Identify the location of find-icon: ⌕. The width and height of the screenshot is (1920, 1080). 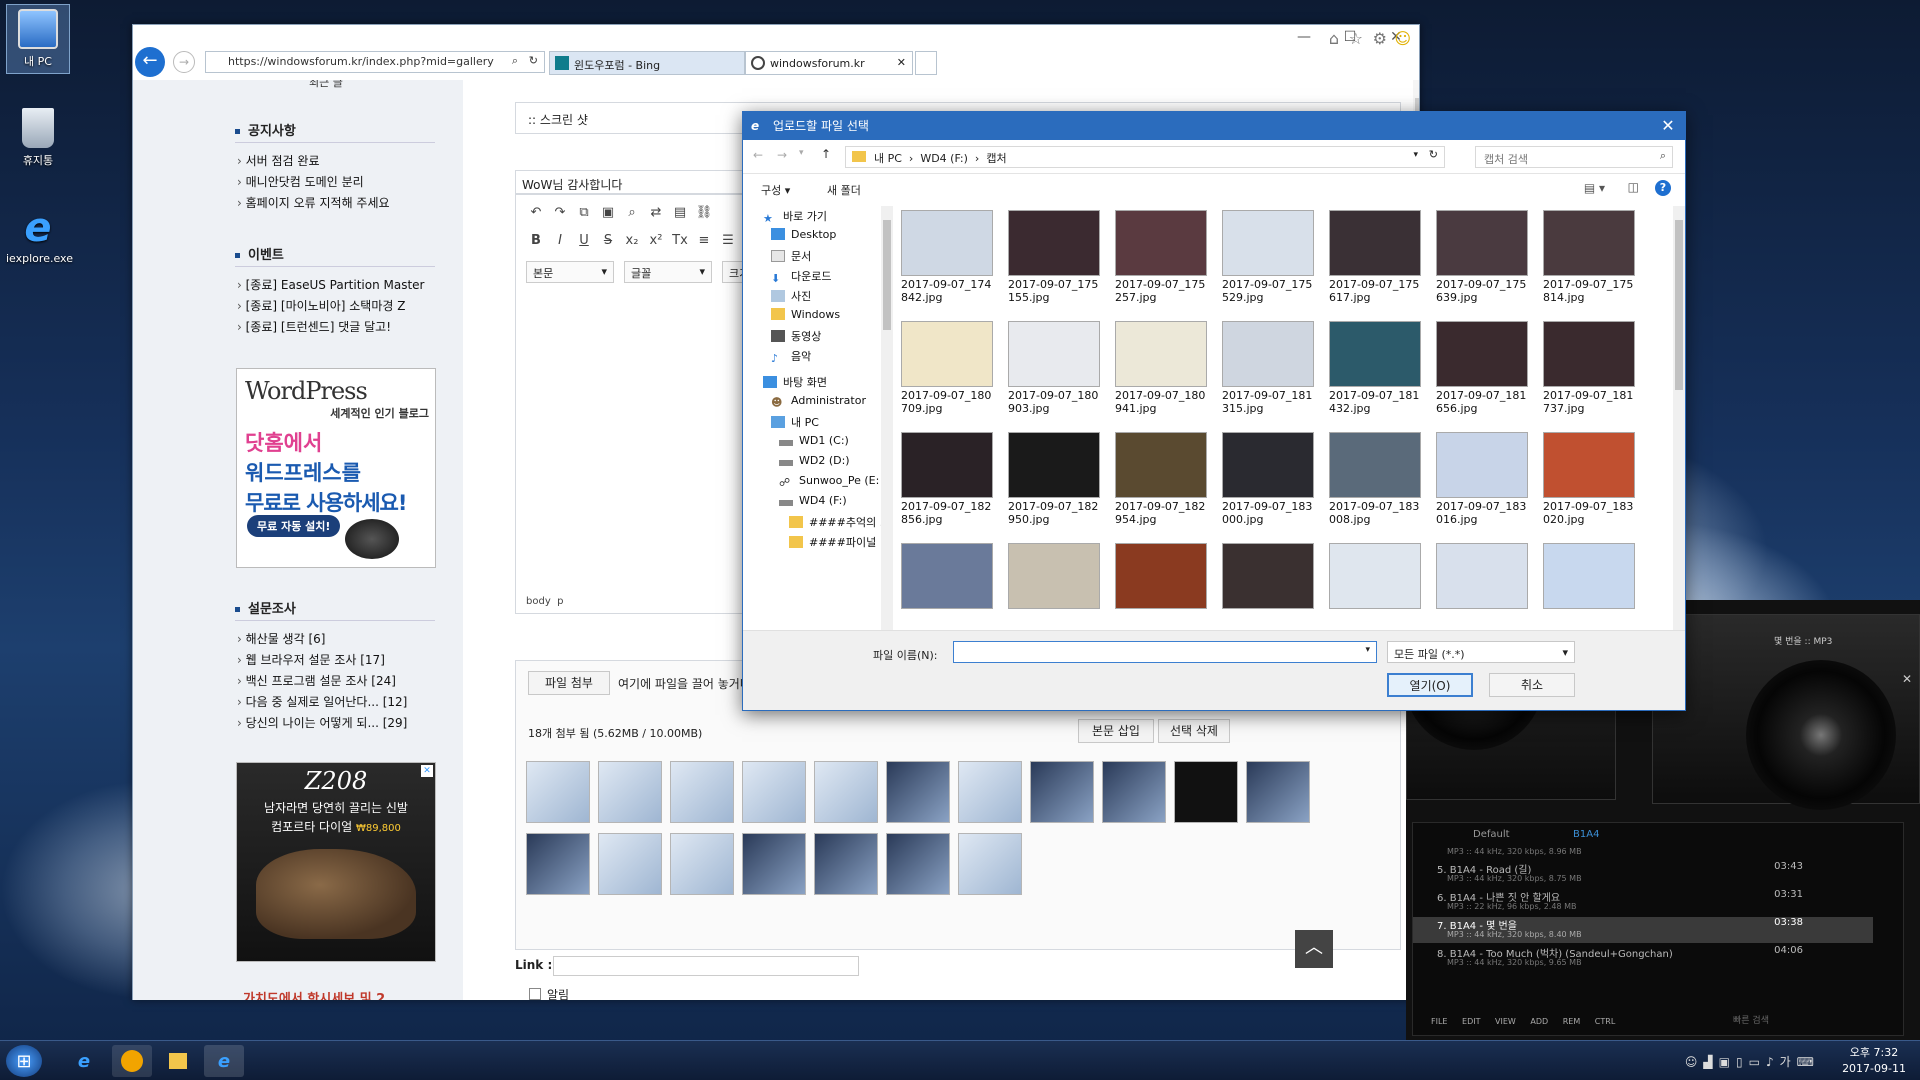
(632, 213).